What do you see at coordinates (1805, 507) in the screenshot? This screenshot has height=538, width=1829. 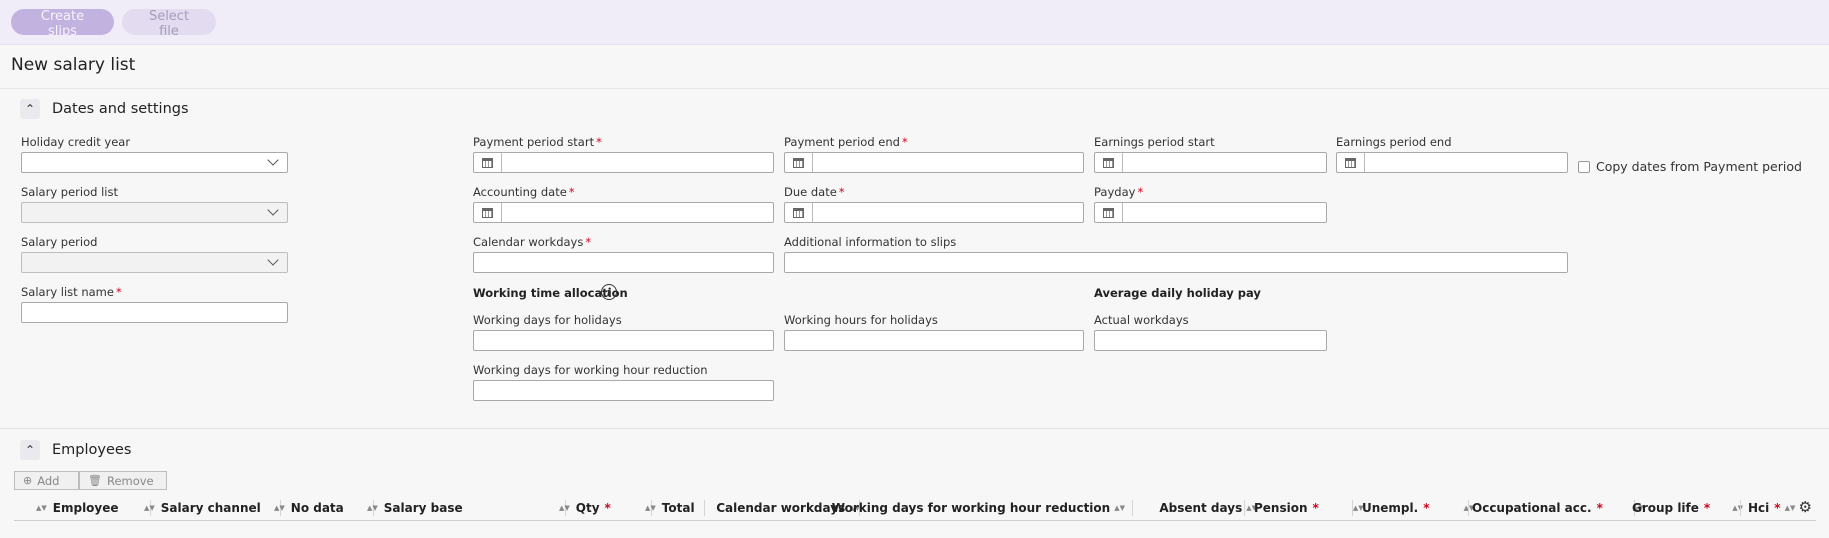 I see `gear-icon: ⚙` at bounding box center [1805, 507].